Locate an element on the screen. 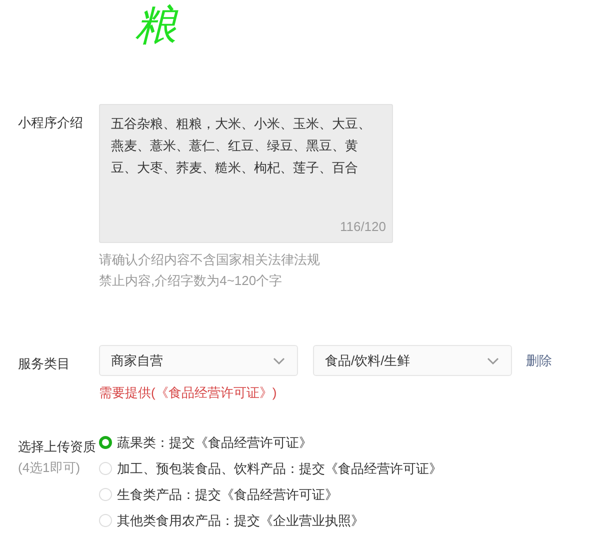 The height and width of the screenshot is (554, 594). field-label: 小程序介绍 is located at coordinates (50, 123).